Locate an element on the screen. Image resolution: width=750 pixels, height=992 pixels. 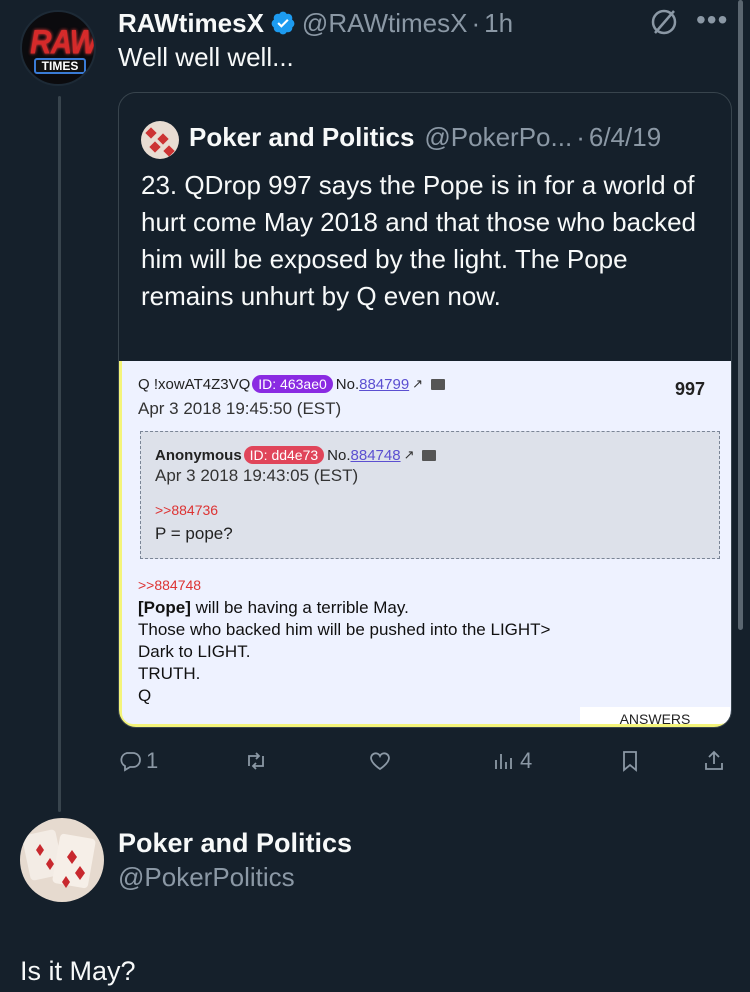
like-button is located at coordinates (382, 761).